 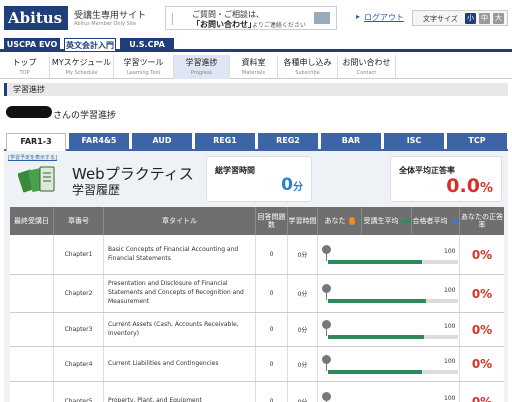 I want to click on user-progress-heading: さんの学習進捗, so click(x=85, y=116).